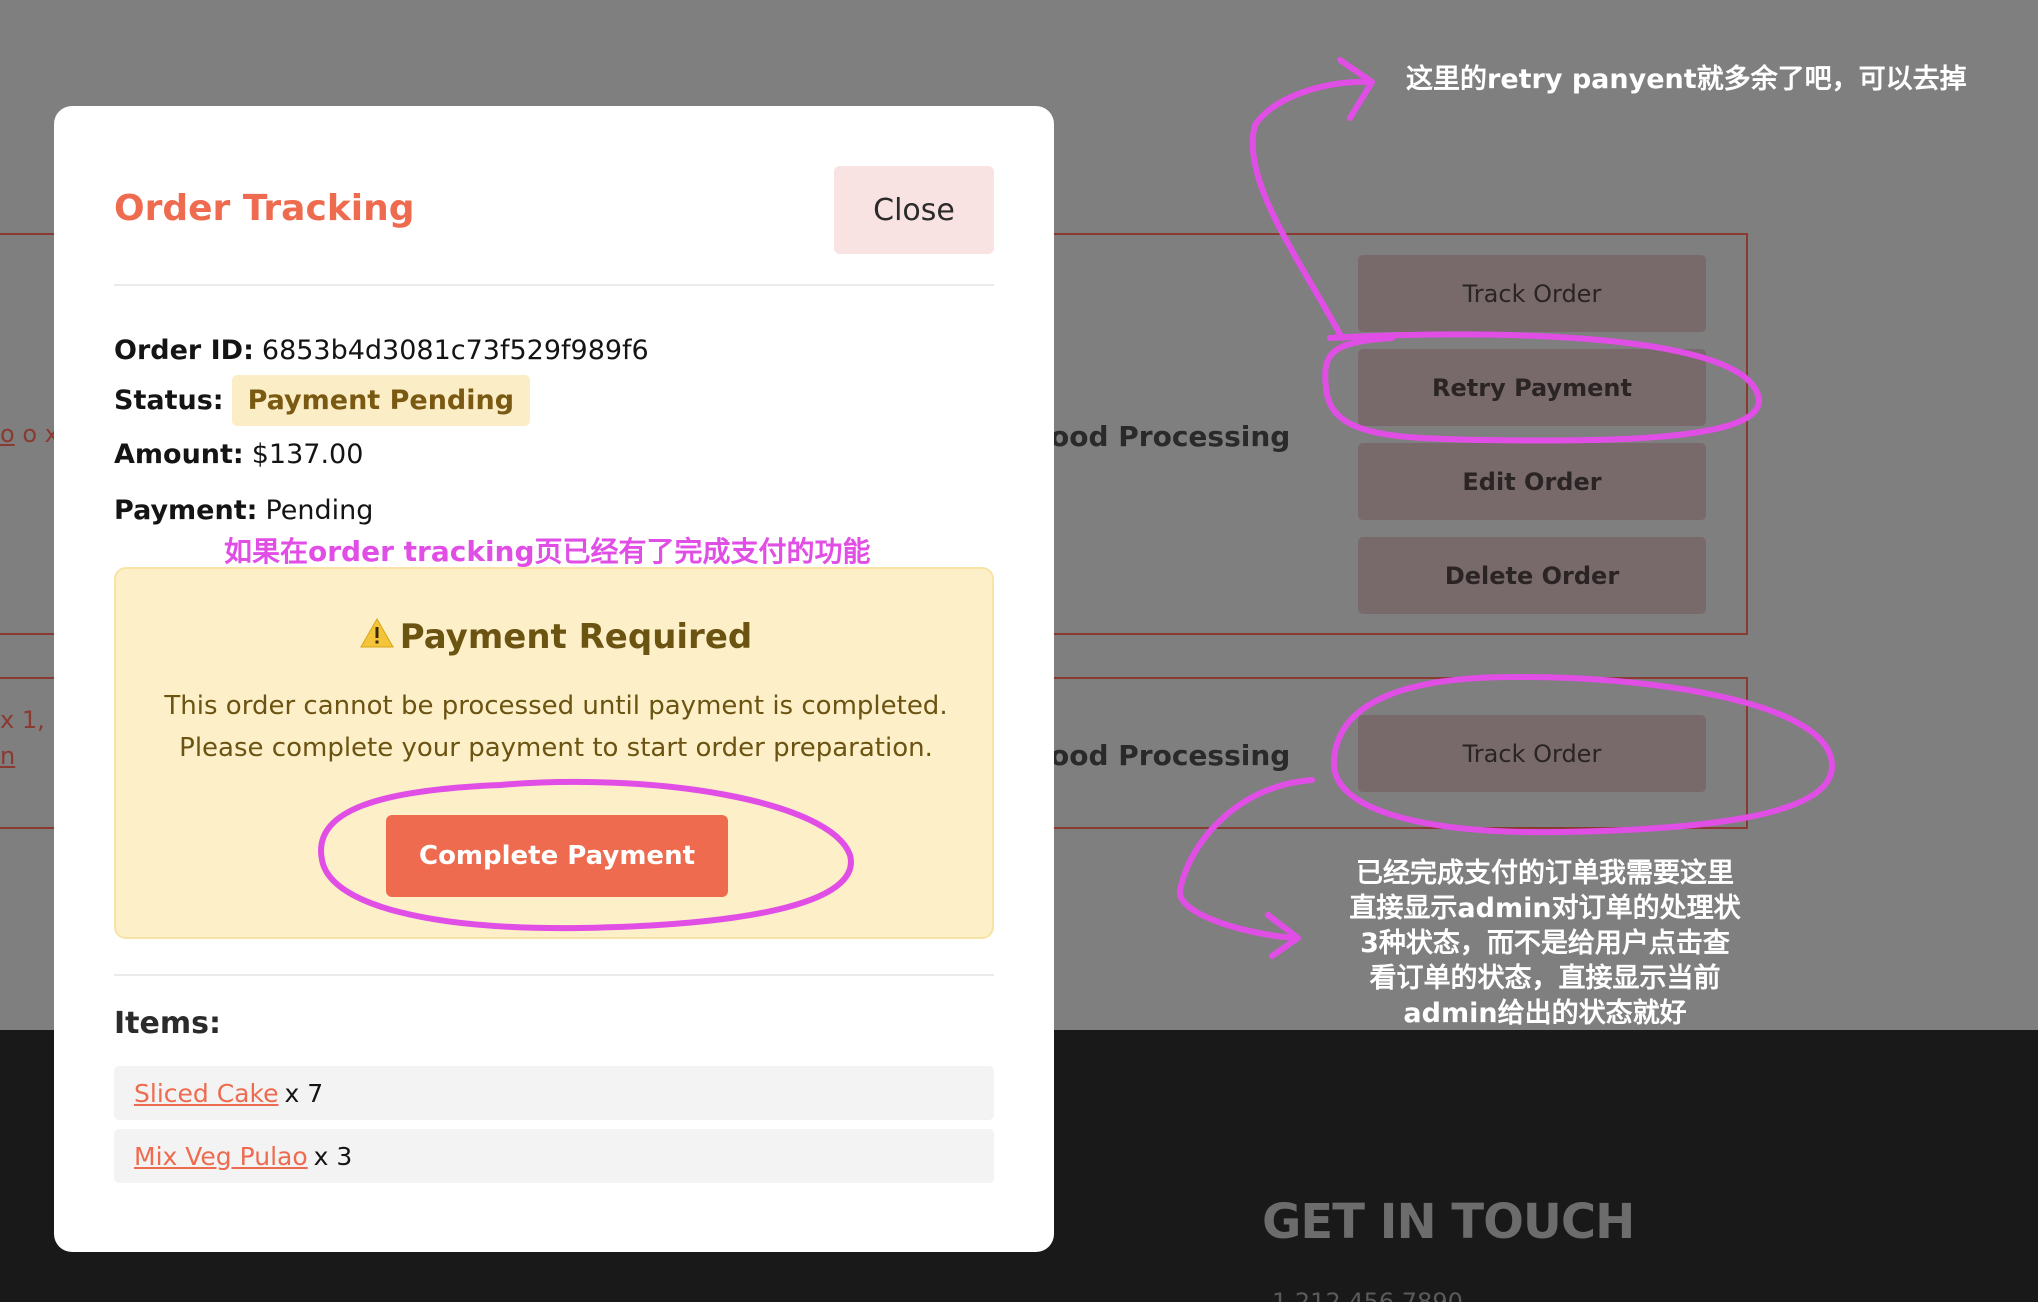  I want to click on payment-row: Payment: Pending, so click(243, 510).